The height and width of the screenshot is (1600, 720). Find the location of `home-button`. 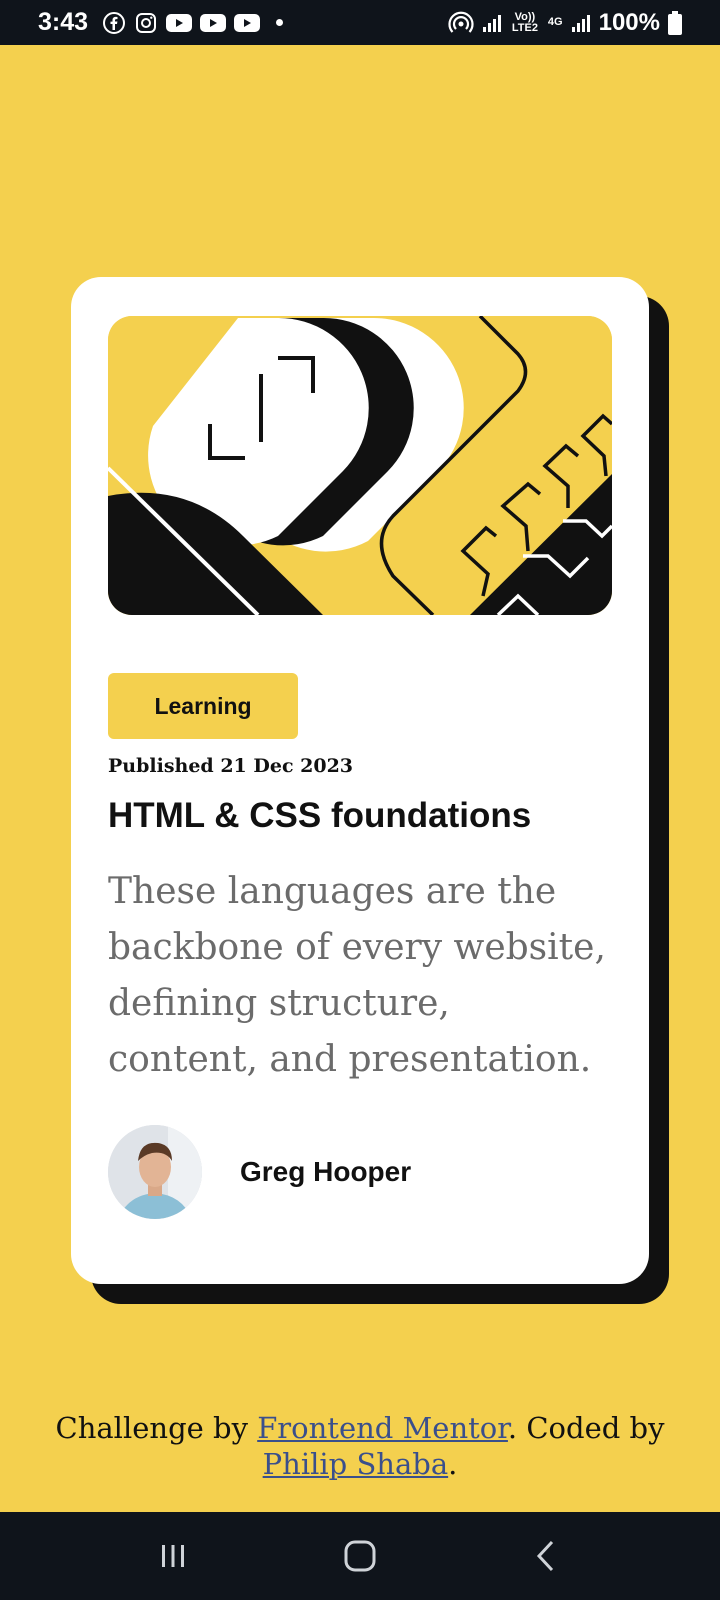

home-button is located at coordinates (360, 1556).